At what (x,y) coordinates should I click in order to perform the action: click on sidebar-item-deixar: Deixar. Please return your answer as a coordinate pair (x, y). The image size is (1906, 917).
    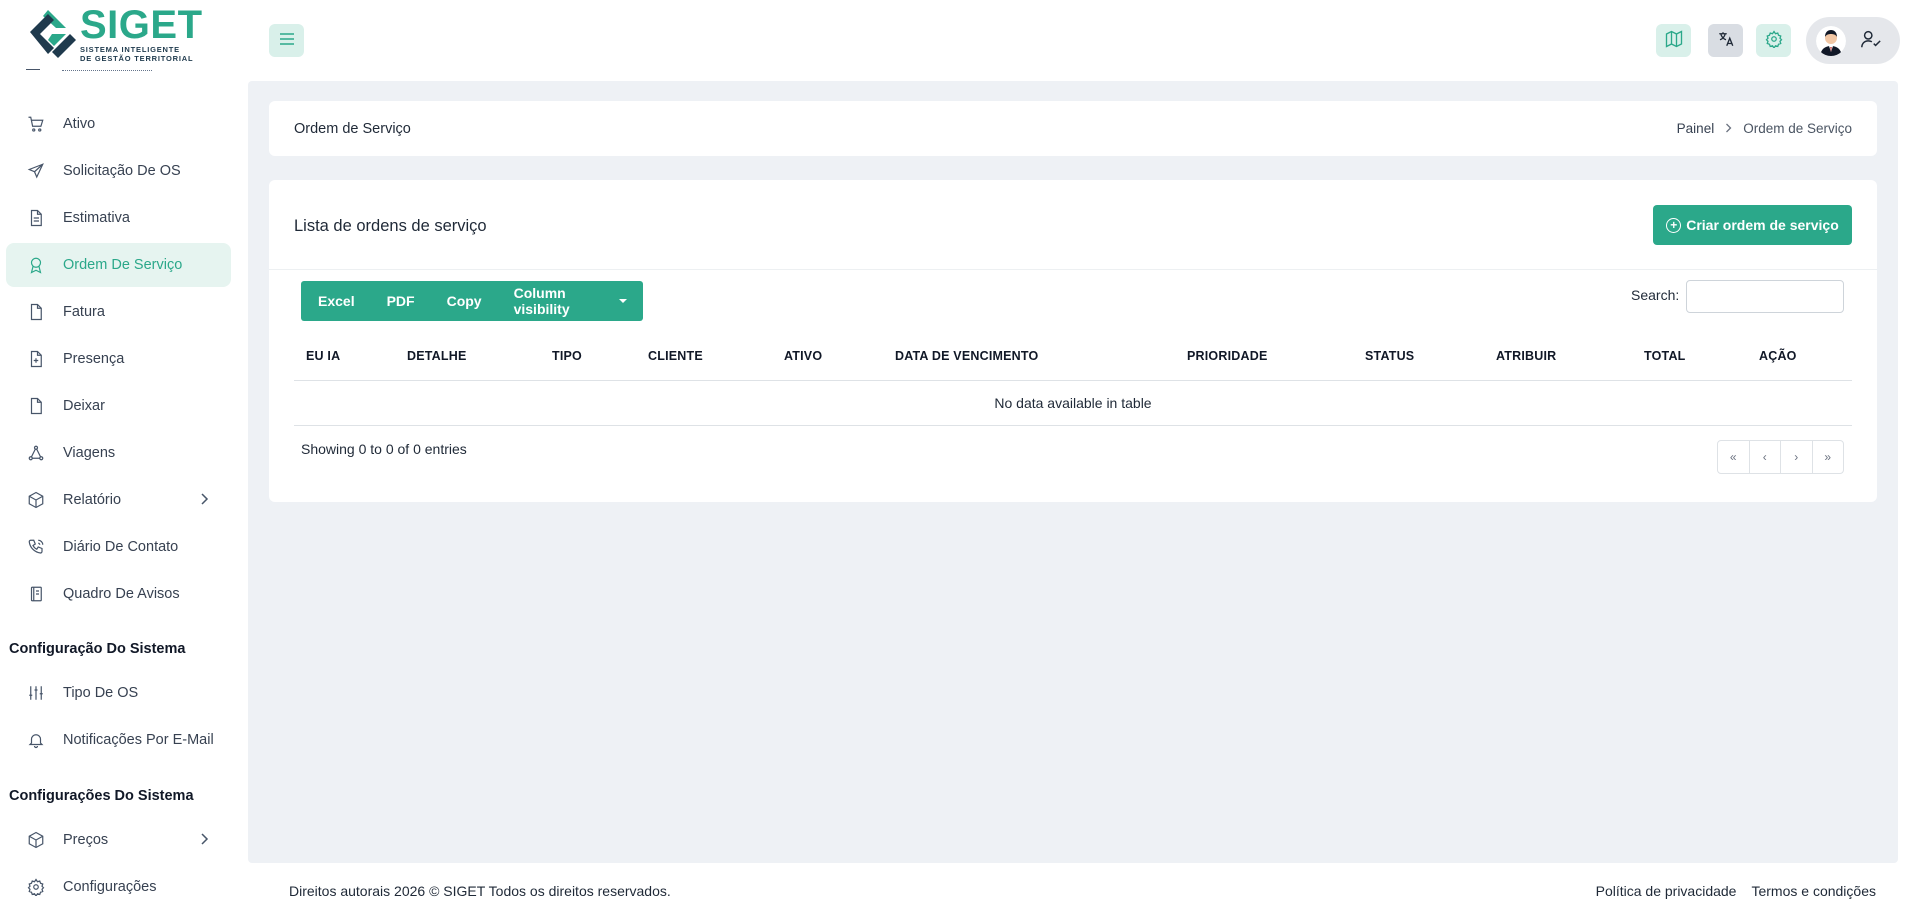
    Looking at the image, I should click on (118, 406).